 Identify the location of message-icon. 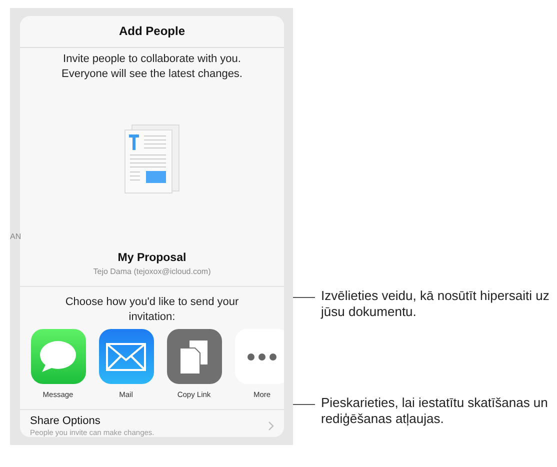
(58, 356).